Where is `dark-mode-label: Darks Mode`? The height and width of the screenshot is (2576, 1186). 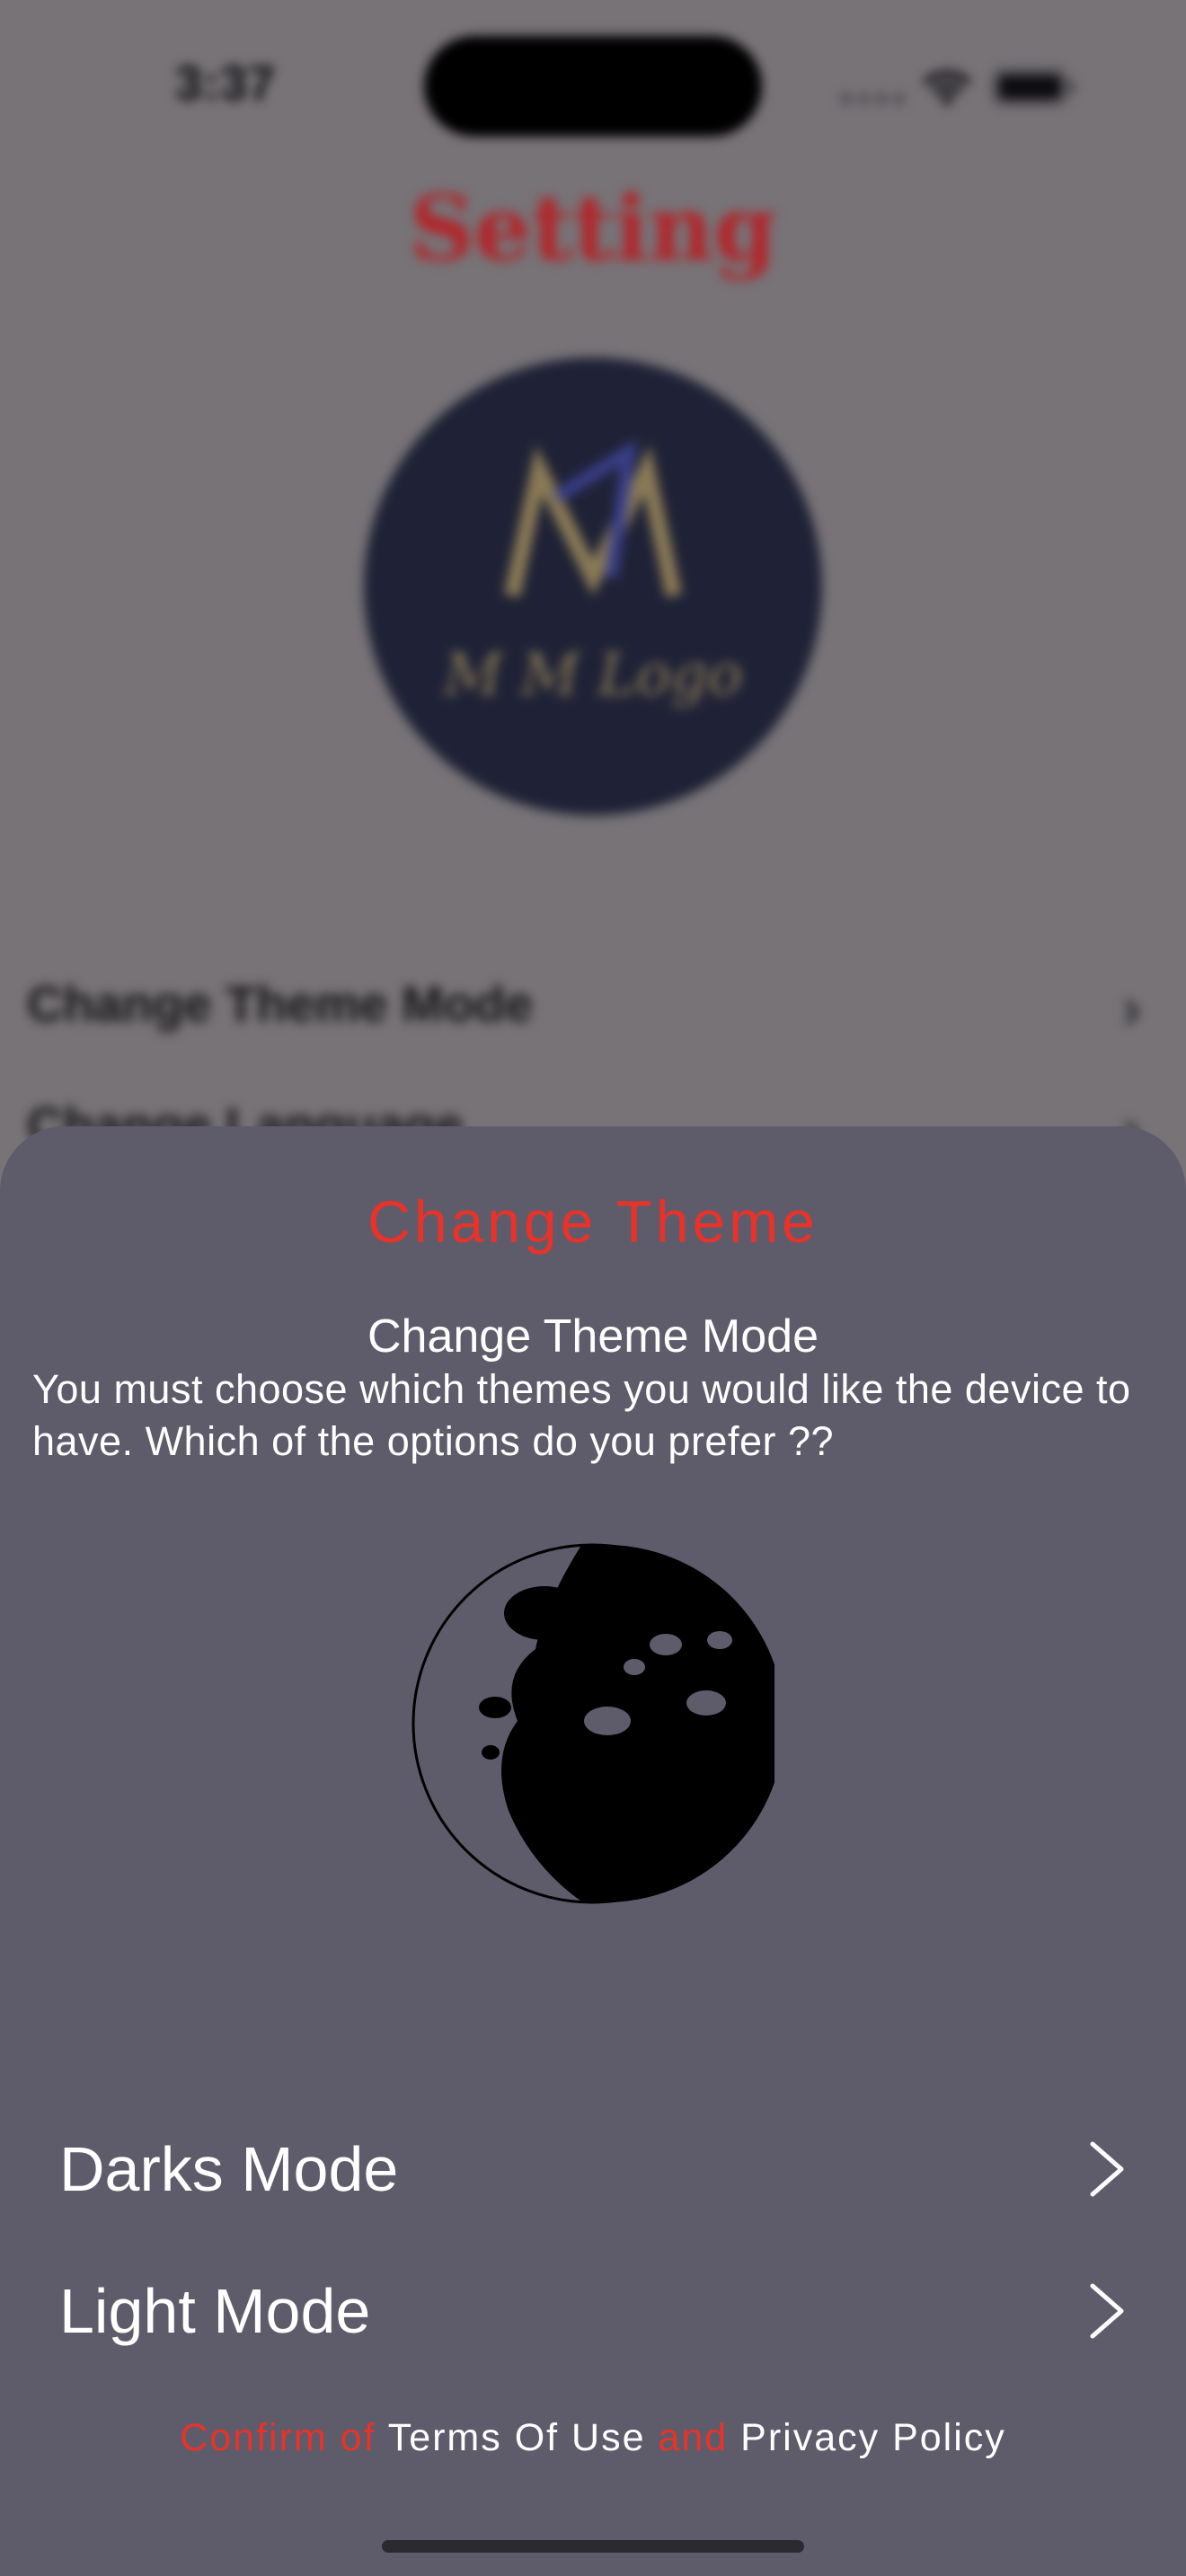
dark-mode-label: Darks Mode is located at coordinates (229, 2169).